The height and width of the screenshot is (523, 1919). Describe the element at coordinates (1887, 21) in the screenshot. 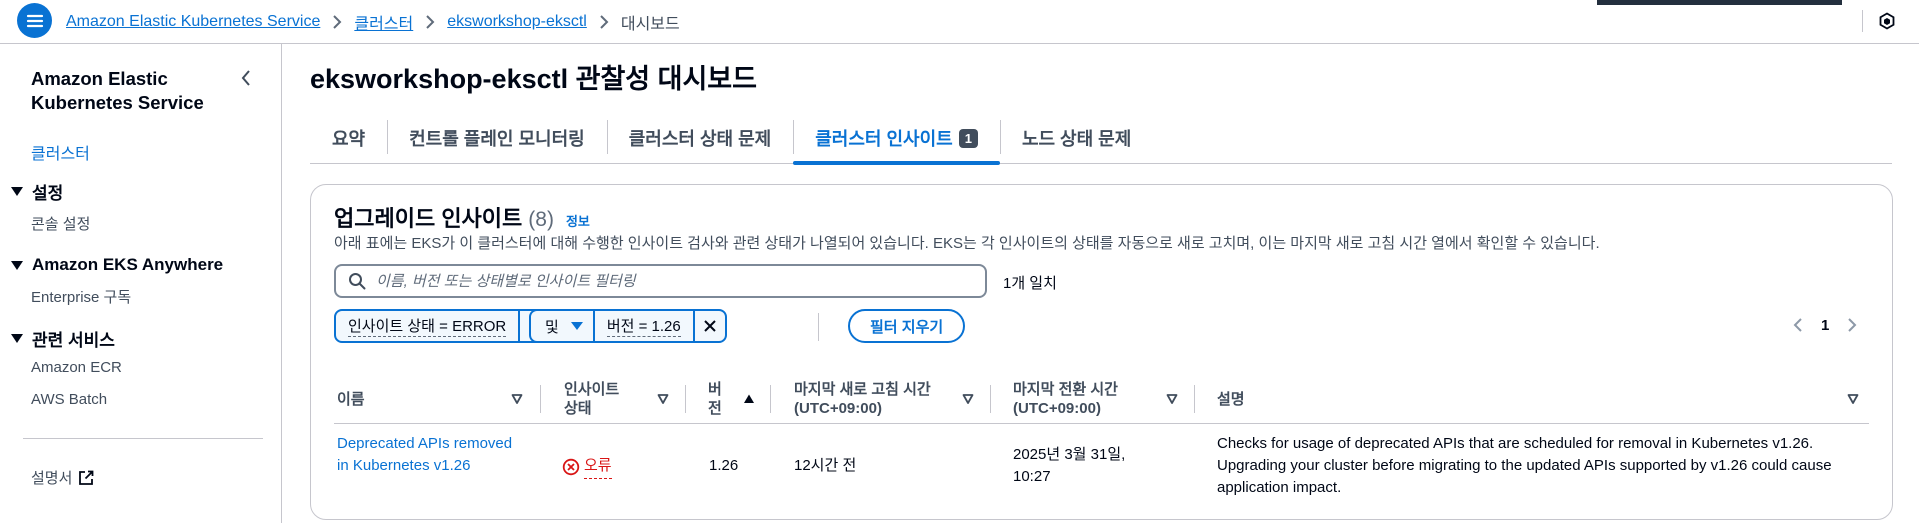

I see `cube-icon` at that location.